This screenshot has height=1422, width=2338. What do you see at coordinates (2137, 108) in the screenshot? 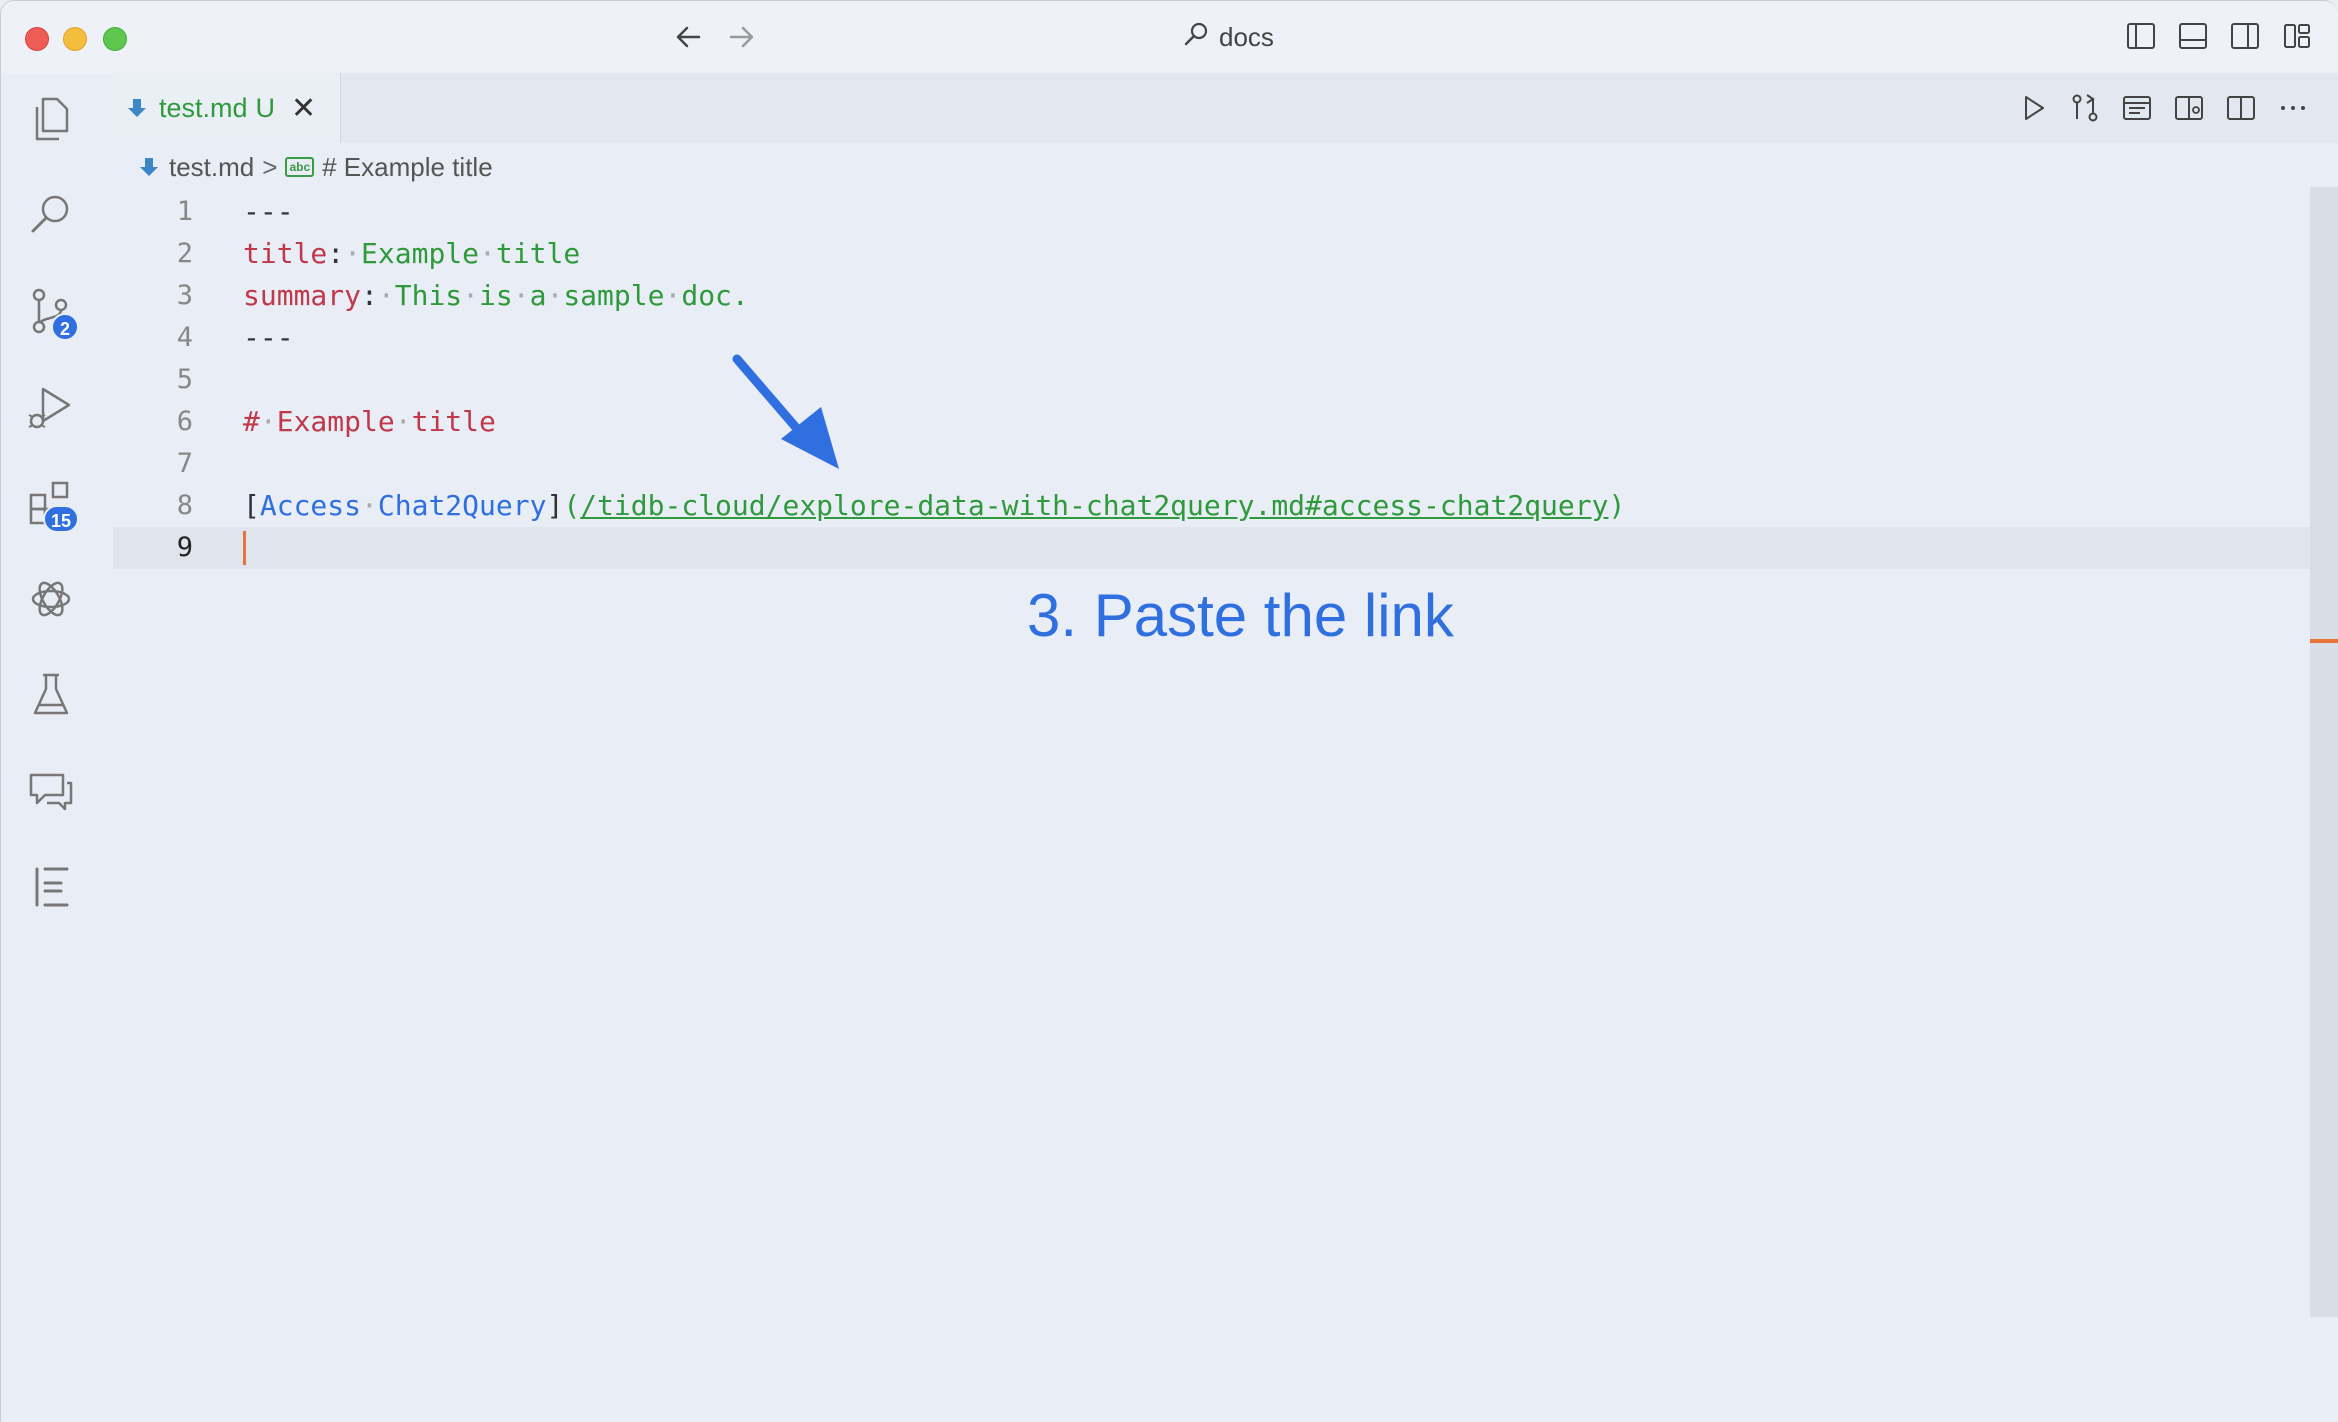
I see `open-preview-icon` at bounding box center [2137, 108].